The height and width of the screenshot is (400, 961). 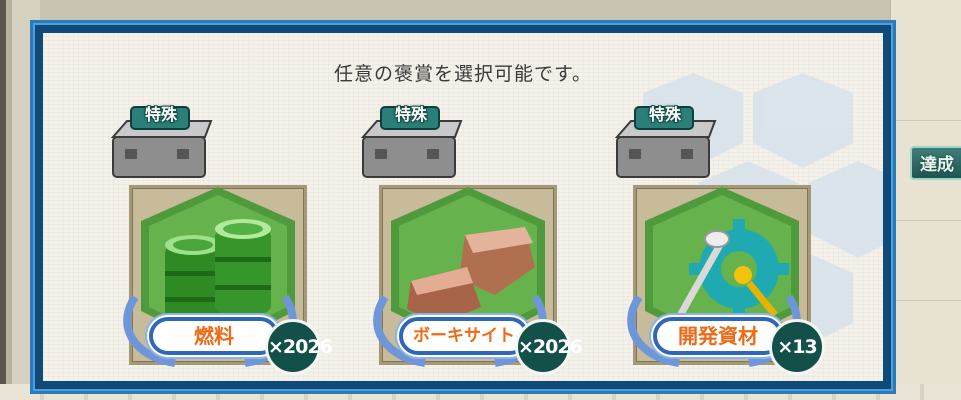 What do you see at coordinates (464, 336) in the screenshot?
I see `reward-name: ボーキサイト` at bounding box center [464, 336].